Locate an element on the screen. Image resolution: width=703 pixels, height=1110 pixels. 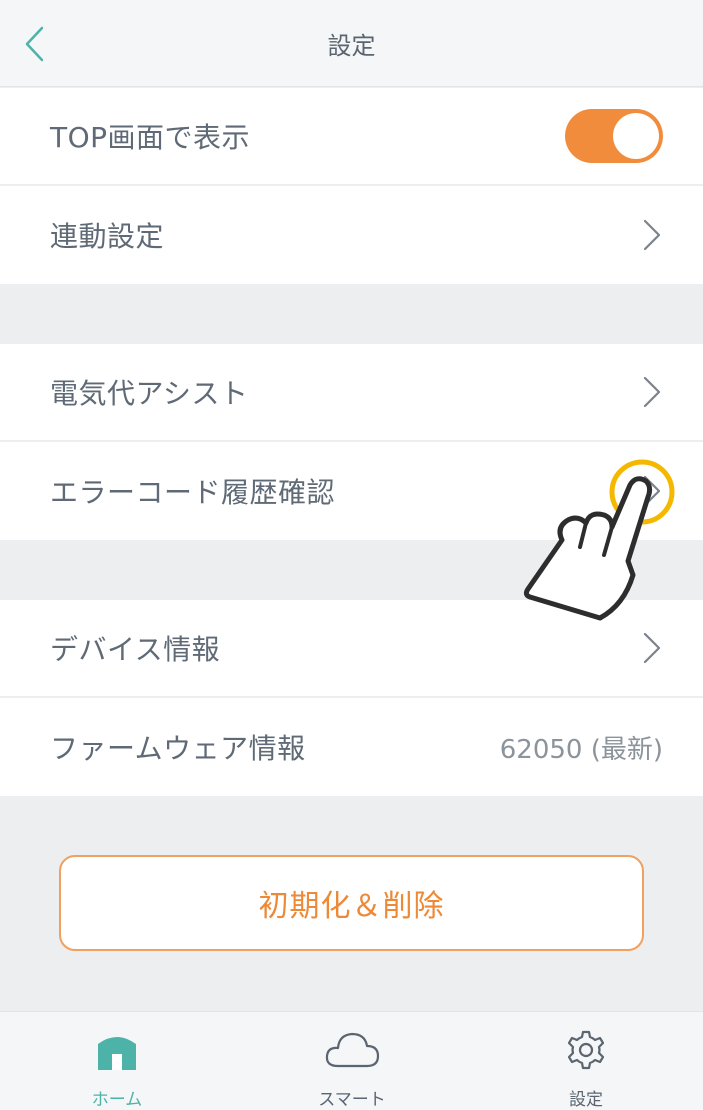
reset-and-delete-button: 初期化＆削除 is located at coordinates (351, 903).